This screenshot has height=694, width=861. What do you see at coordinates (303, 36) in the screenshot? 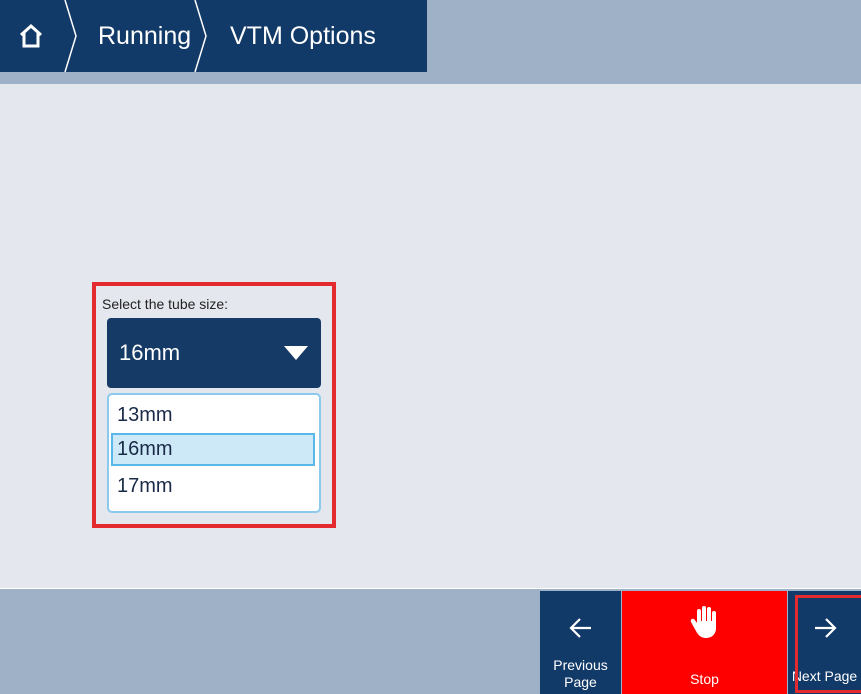
I see `breadcrumb-vtm-options: VTM Options` at bounding box center [303, 36].